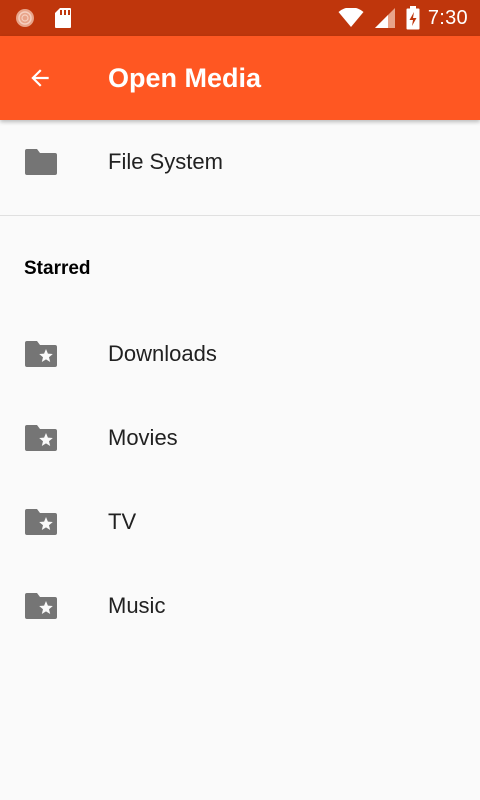  What do you see at coordinates (143, 437) in the screenshot?
I see `list-item-label: Movies` at bounding box center [143, 437].